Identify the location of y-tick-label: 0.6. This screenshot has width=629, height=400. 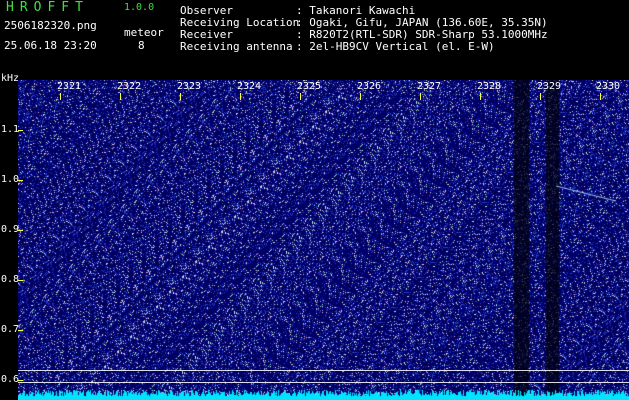
(10, 379).